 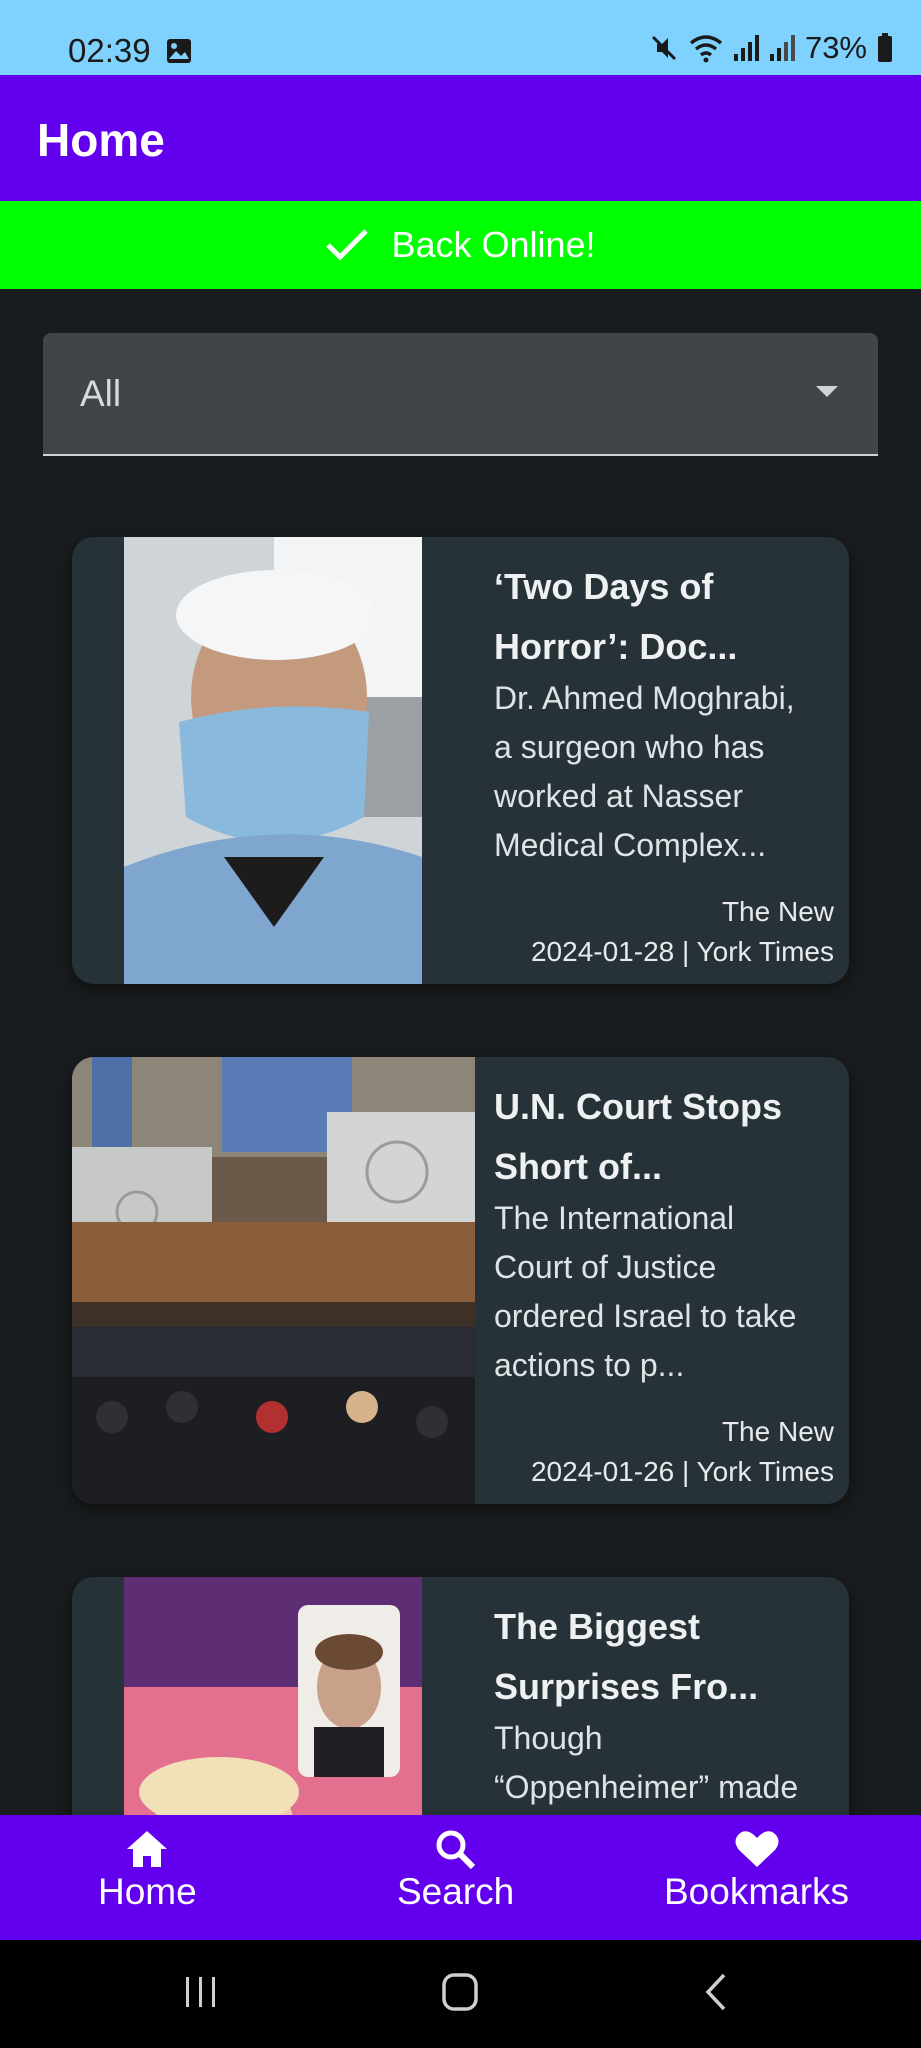 What do you see at coordinates (460, 394) in the screenshot?
I see `category-filter-dropdown: All` at bounding box center [460, 394].